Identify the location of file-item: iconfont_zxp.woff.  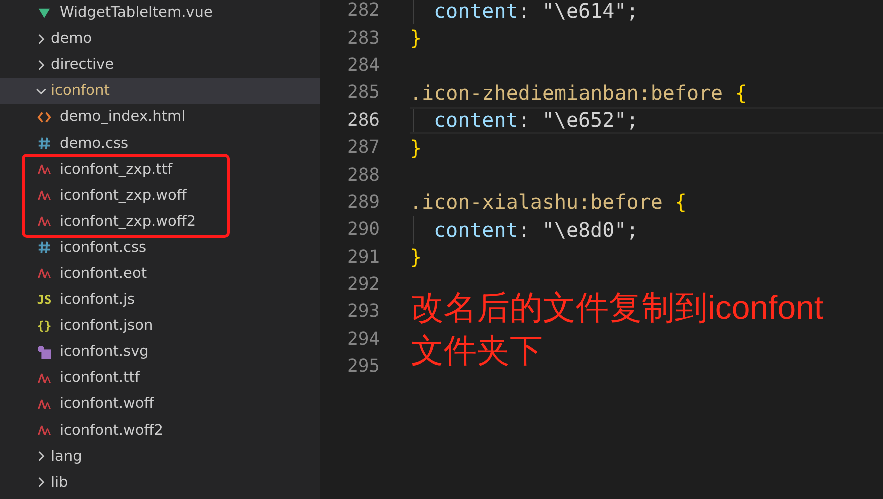
(113, 195).